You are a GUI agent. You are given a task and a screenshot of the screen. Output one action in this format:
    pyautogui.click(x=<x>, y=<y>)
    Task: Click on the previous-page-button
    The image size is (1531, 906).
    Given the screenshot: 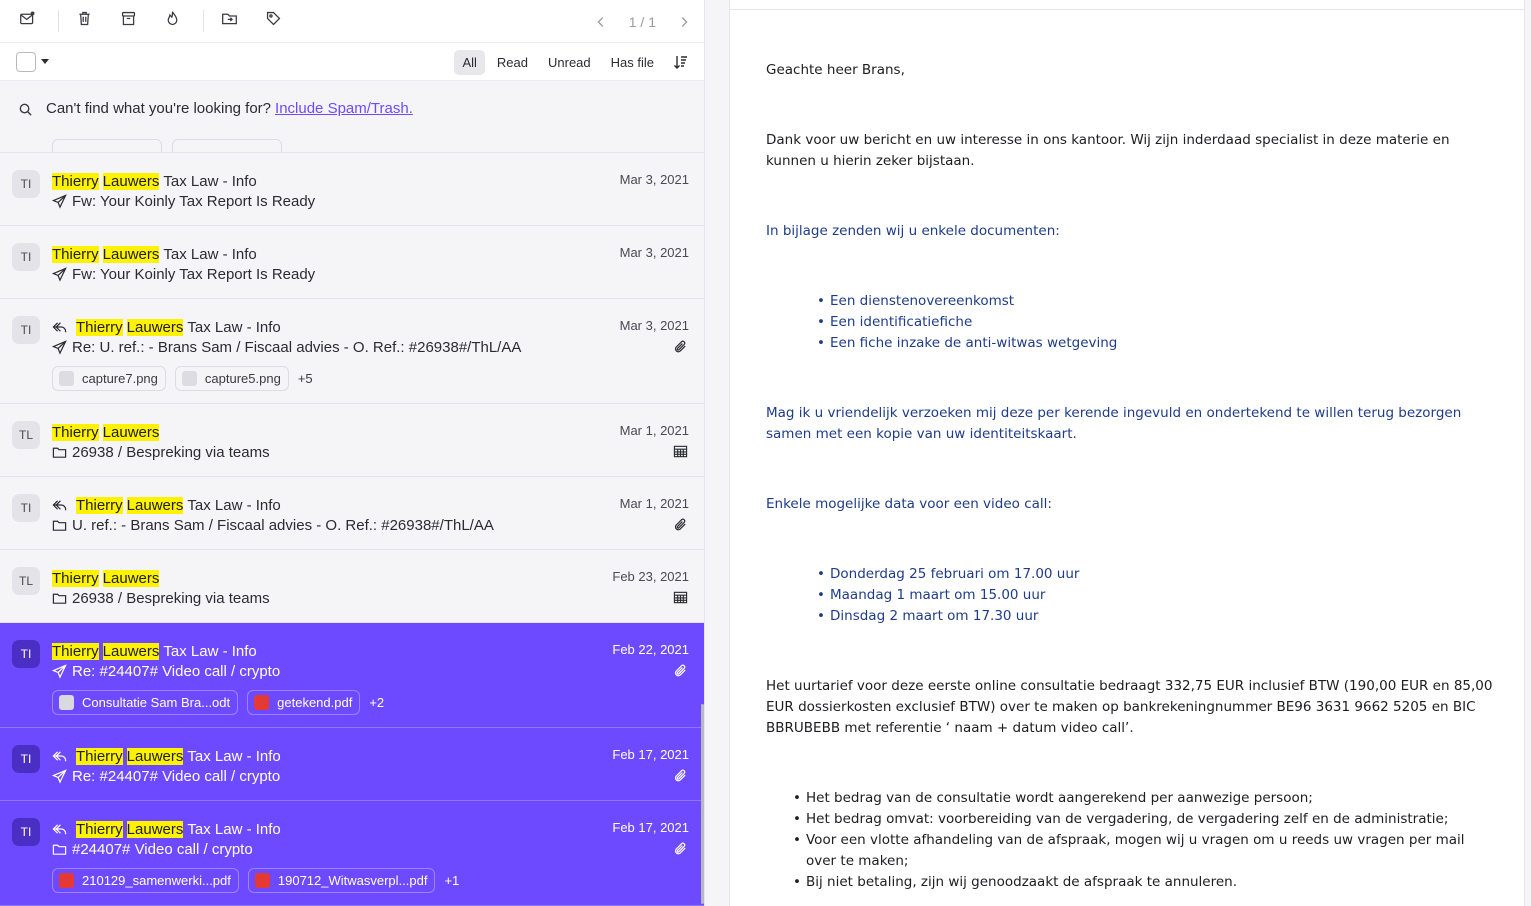 What is the action you would take?
    pyautogui.click(x=601, y=22)
    